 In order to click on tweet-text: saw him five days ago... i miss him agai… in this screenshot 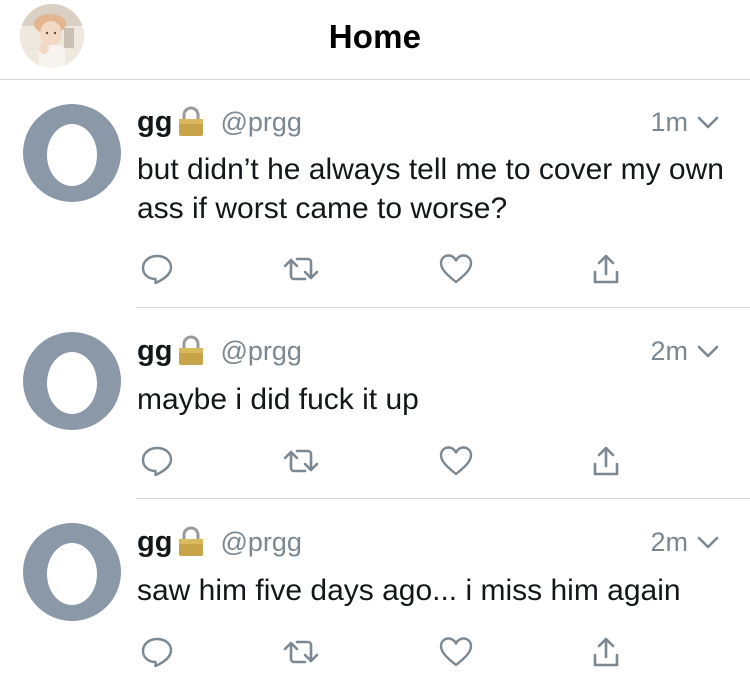, I will do `click(409, 590)`.